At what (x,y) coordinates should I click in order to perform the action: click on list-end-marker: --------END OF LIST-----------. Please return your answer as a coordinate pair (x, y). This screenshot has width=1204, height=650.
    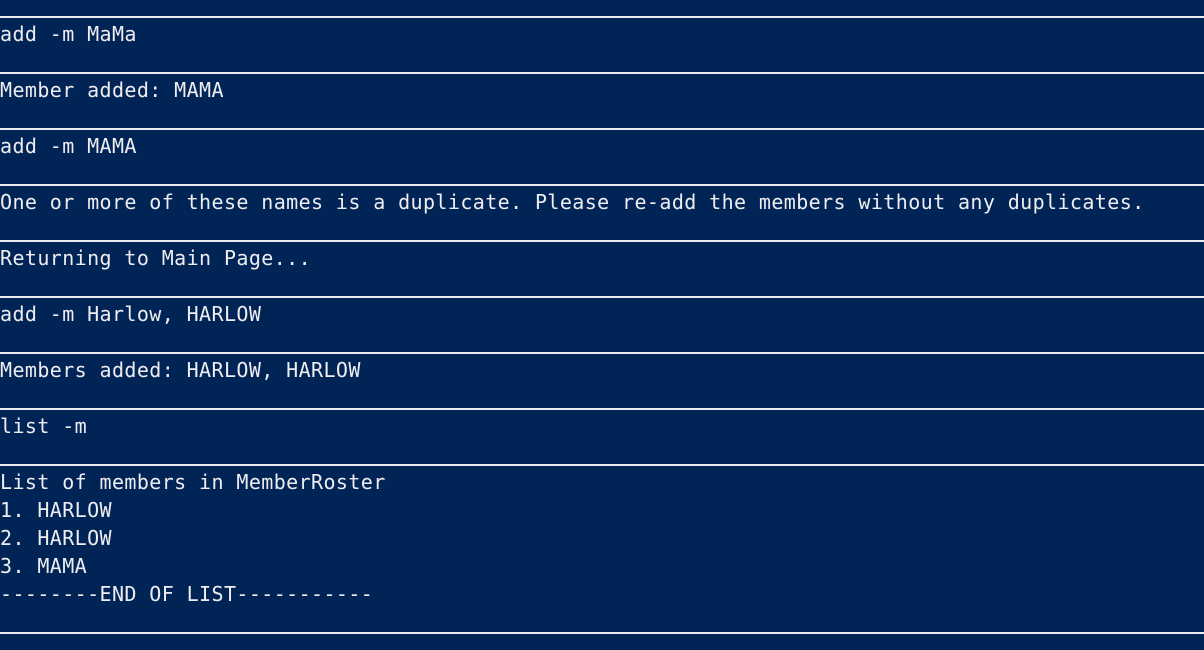
    Looking at the image, I should click on (187, 594).